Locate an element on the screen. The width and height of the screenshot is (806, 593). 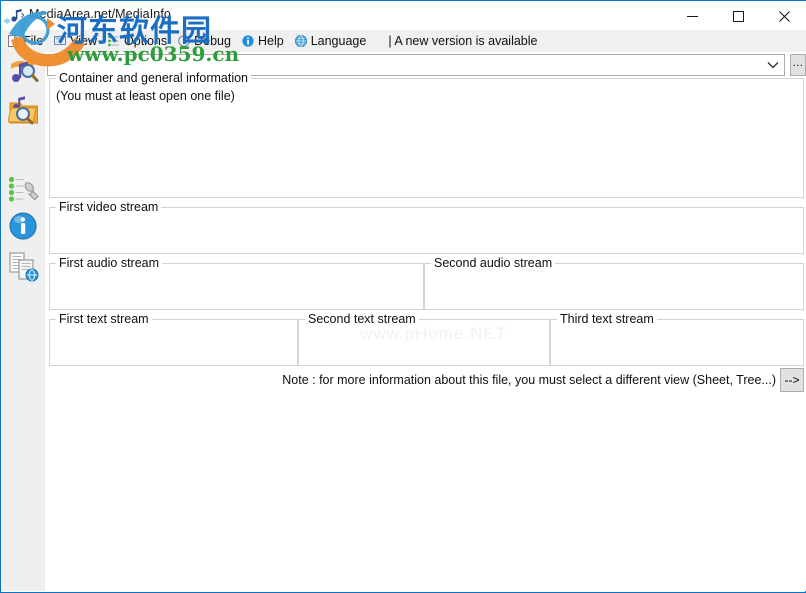
menu-item-view: View is located at coordinates (76, 41).